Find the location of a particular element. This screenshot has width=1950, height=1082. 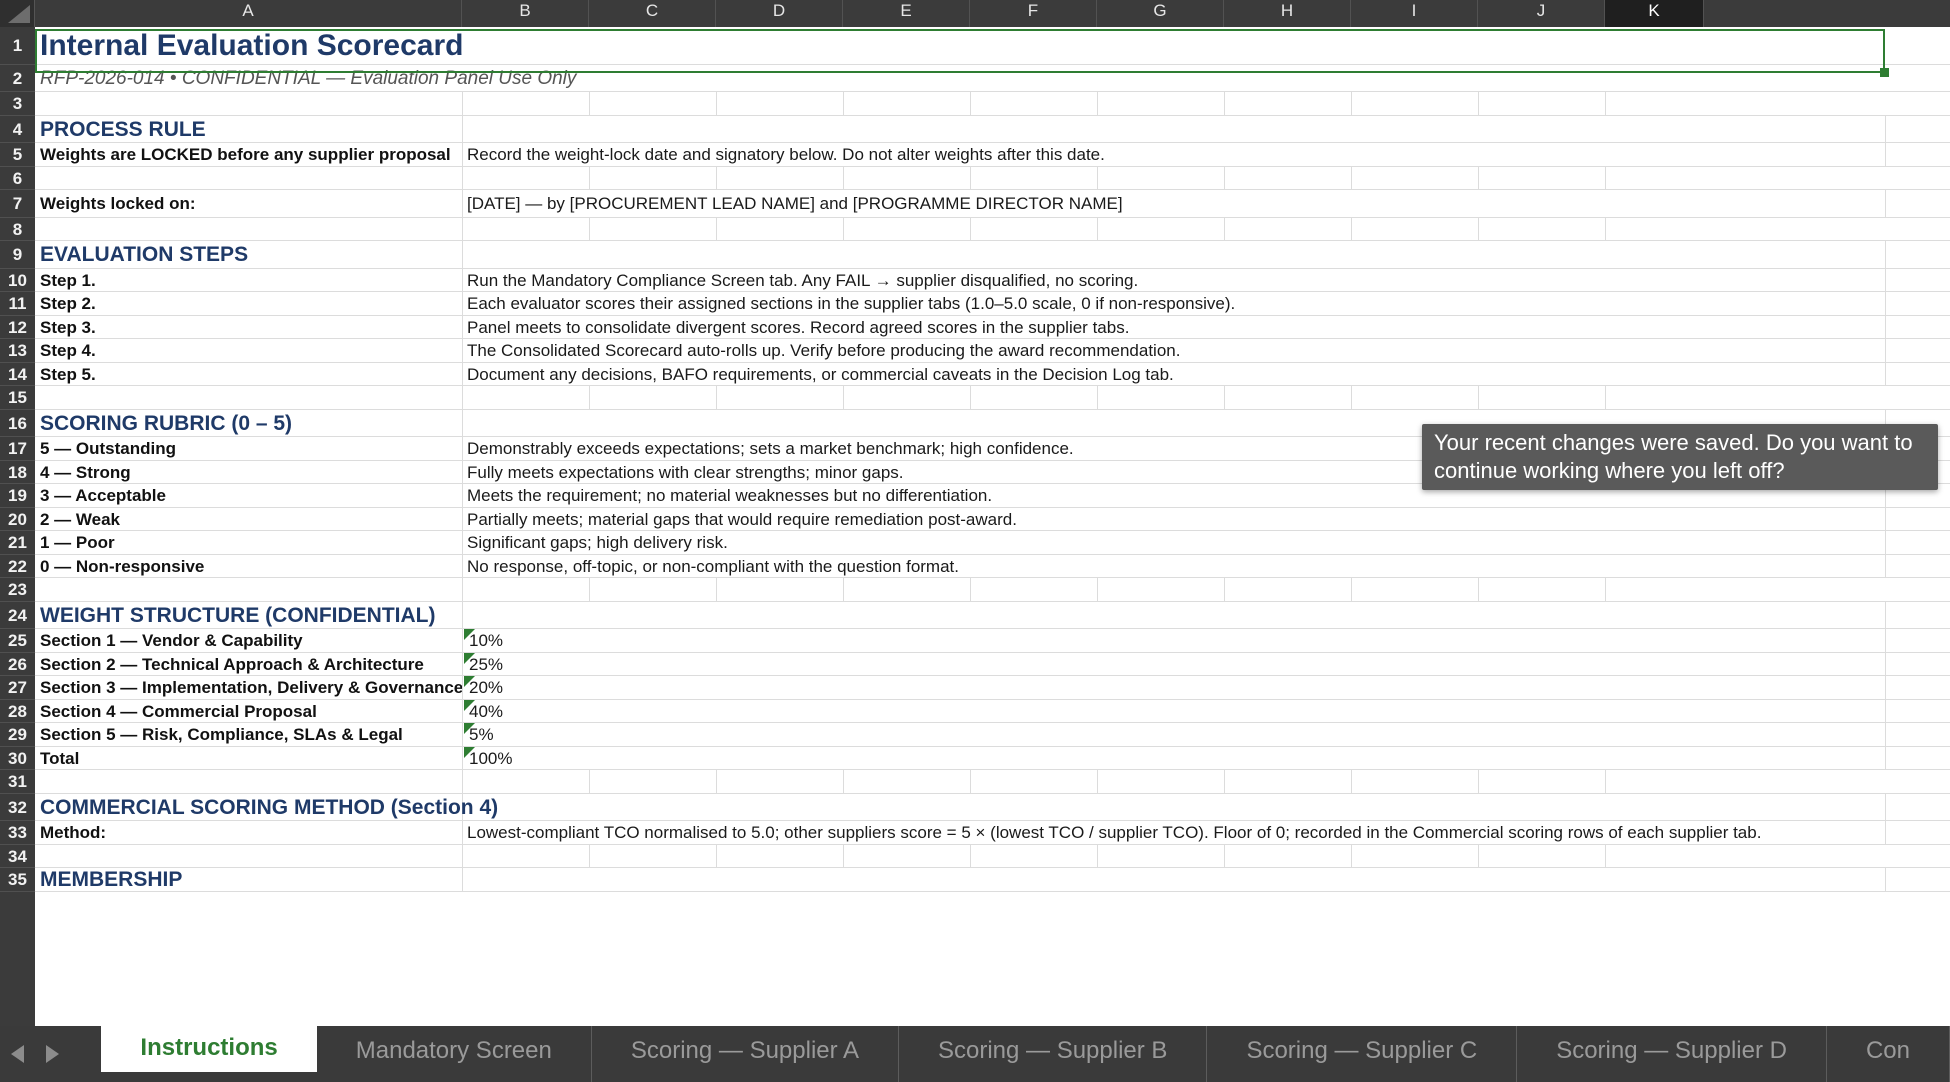

sheet-row: WEIGHT STRUCTURE (CONFIDENTIAL) is located at coordinates (992, 615).